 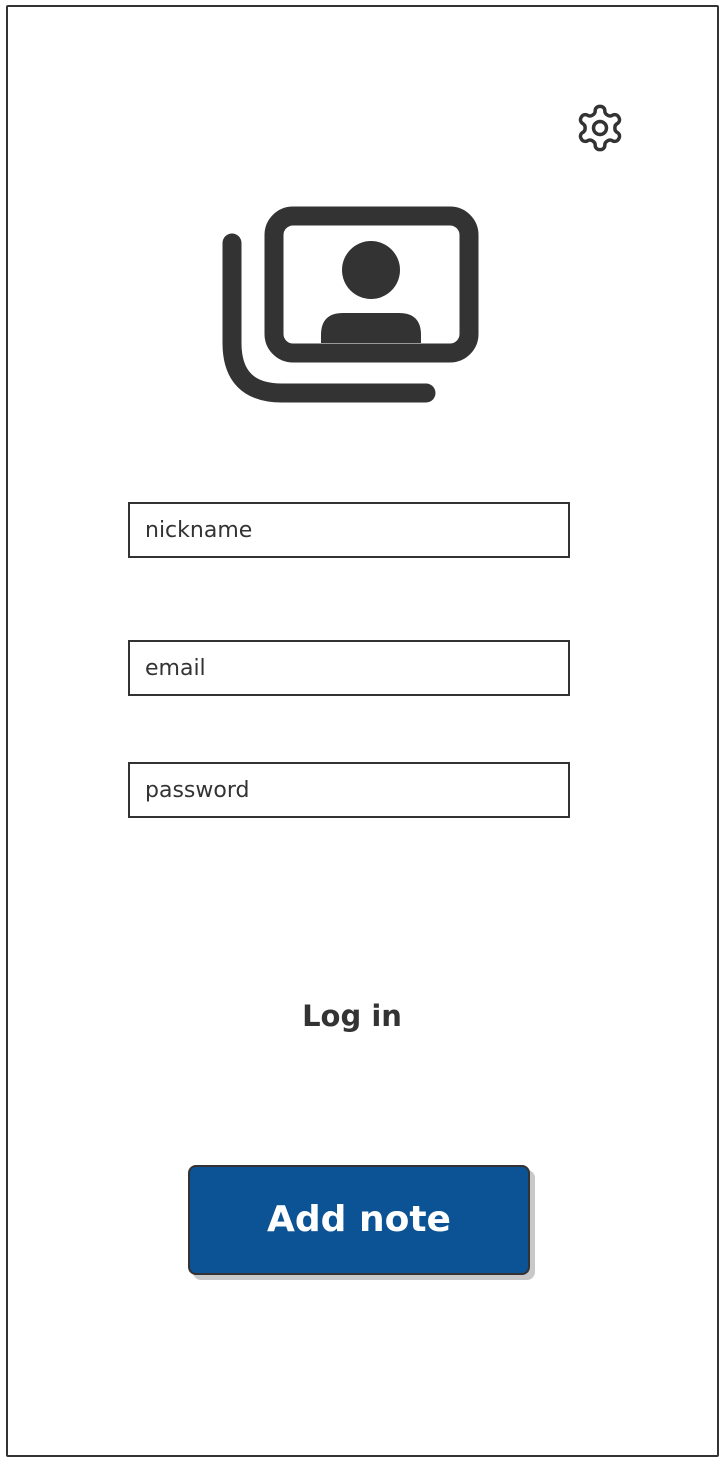 I want to click on login-link: Log in, so click(x=352, y=1016).